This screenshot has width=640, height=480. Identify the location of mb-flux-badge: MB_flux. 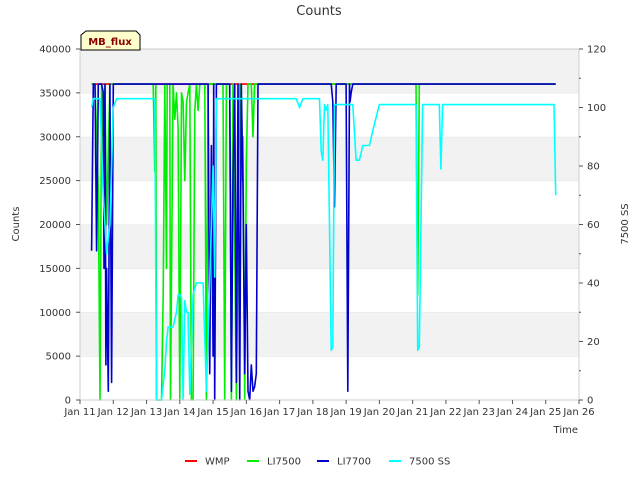
(110, 40).